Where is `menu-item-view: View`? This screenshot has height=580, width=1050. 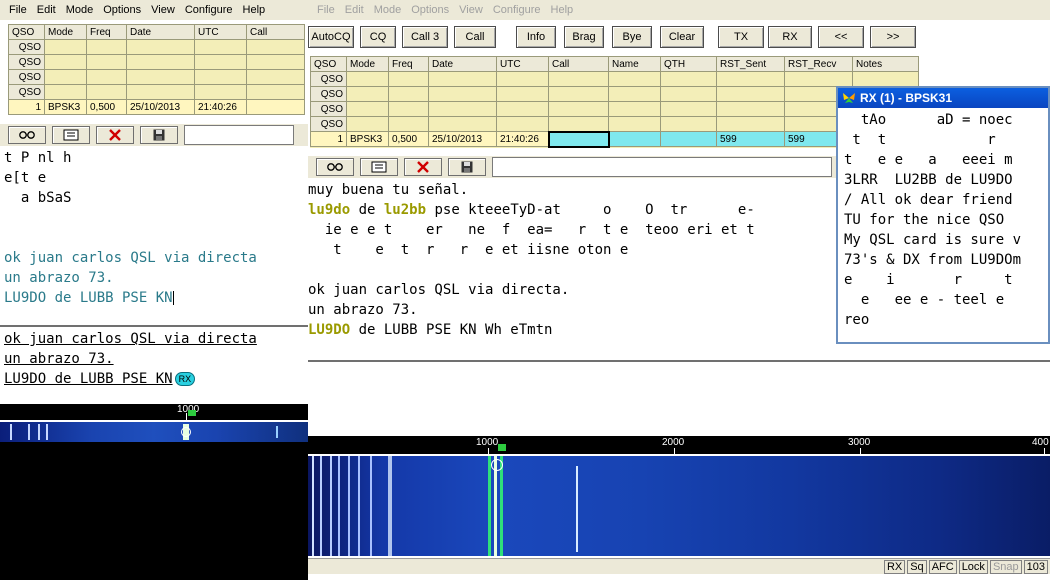
menu-item-view: View is located at coordinates (471, 10).